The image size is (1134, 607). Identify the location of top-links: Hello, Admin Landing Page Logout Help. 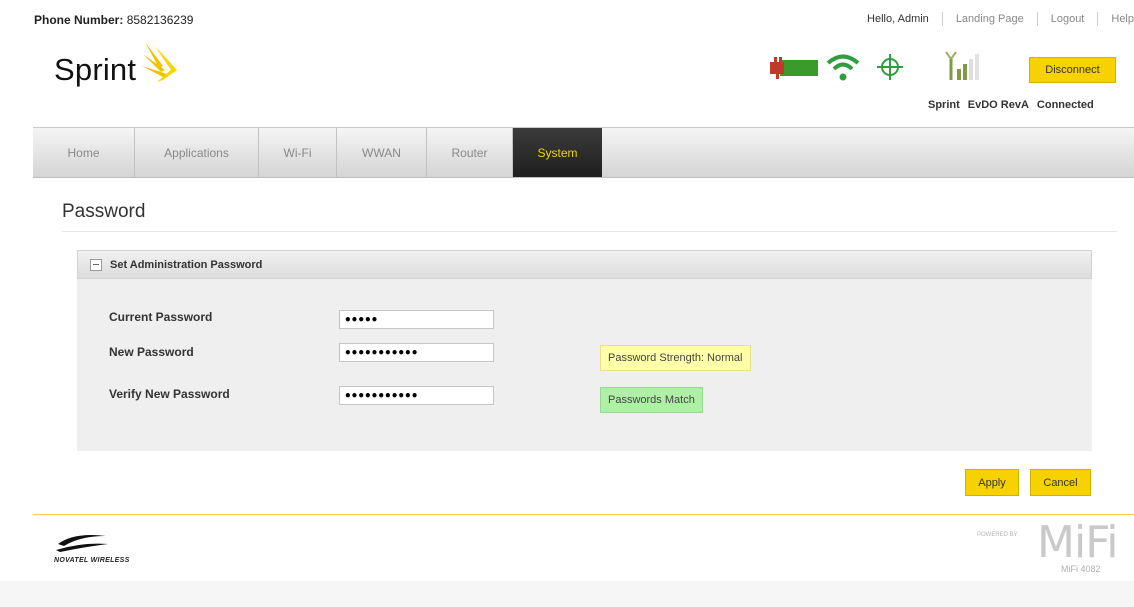
(1000, 19).